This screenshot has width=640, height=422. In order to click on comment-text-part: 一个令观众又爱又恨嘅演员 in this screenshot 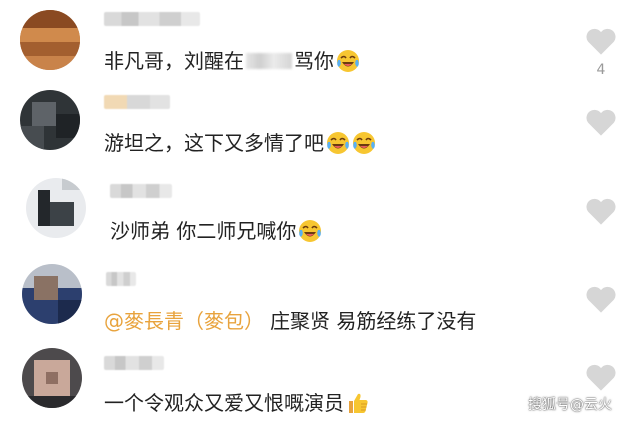, I will do `click(224, 403)`.